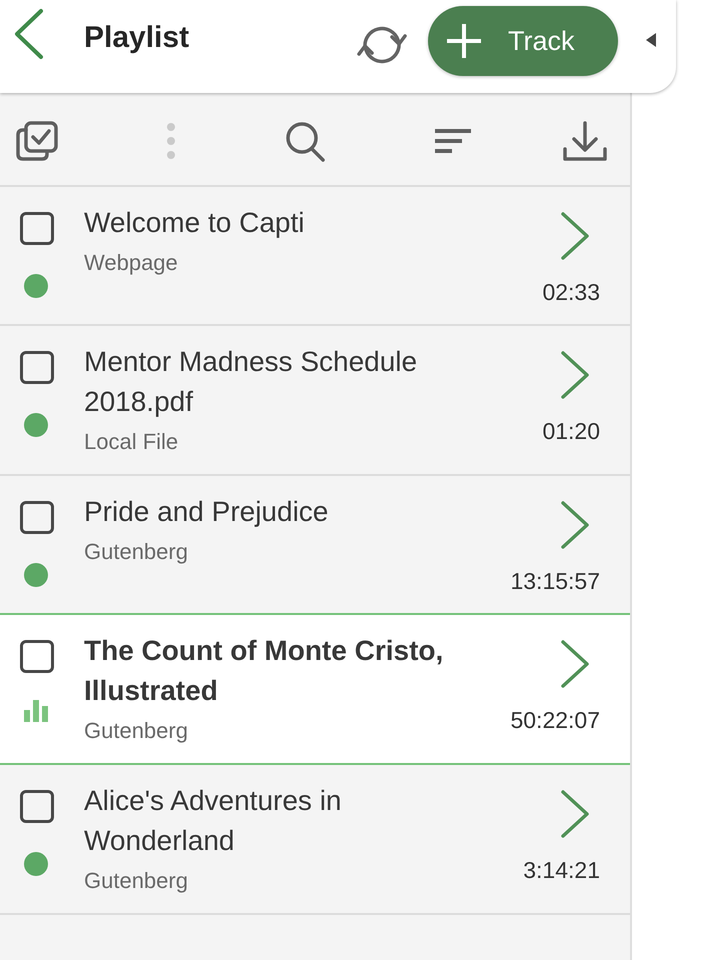 The width and height of the screenshot is (704, 960). What do you see at coordinates (453, 141) in the screenshot?
I see `sort-icon` at bounding box center [453, 141].